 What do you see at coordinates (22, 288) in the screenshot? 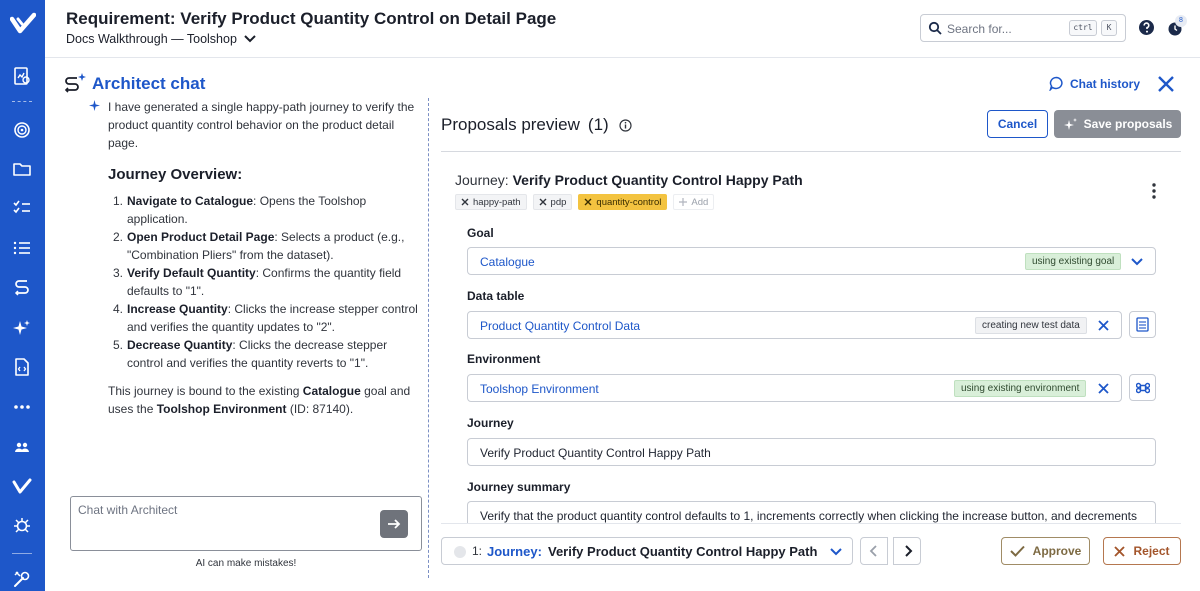
I see `flow-icon` at bounding box center [22, 288].